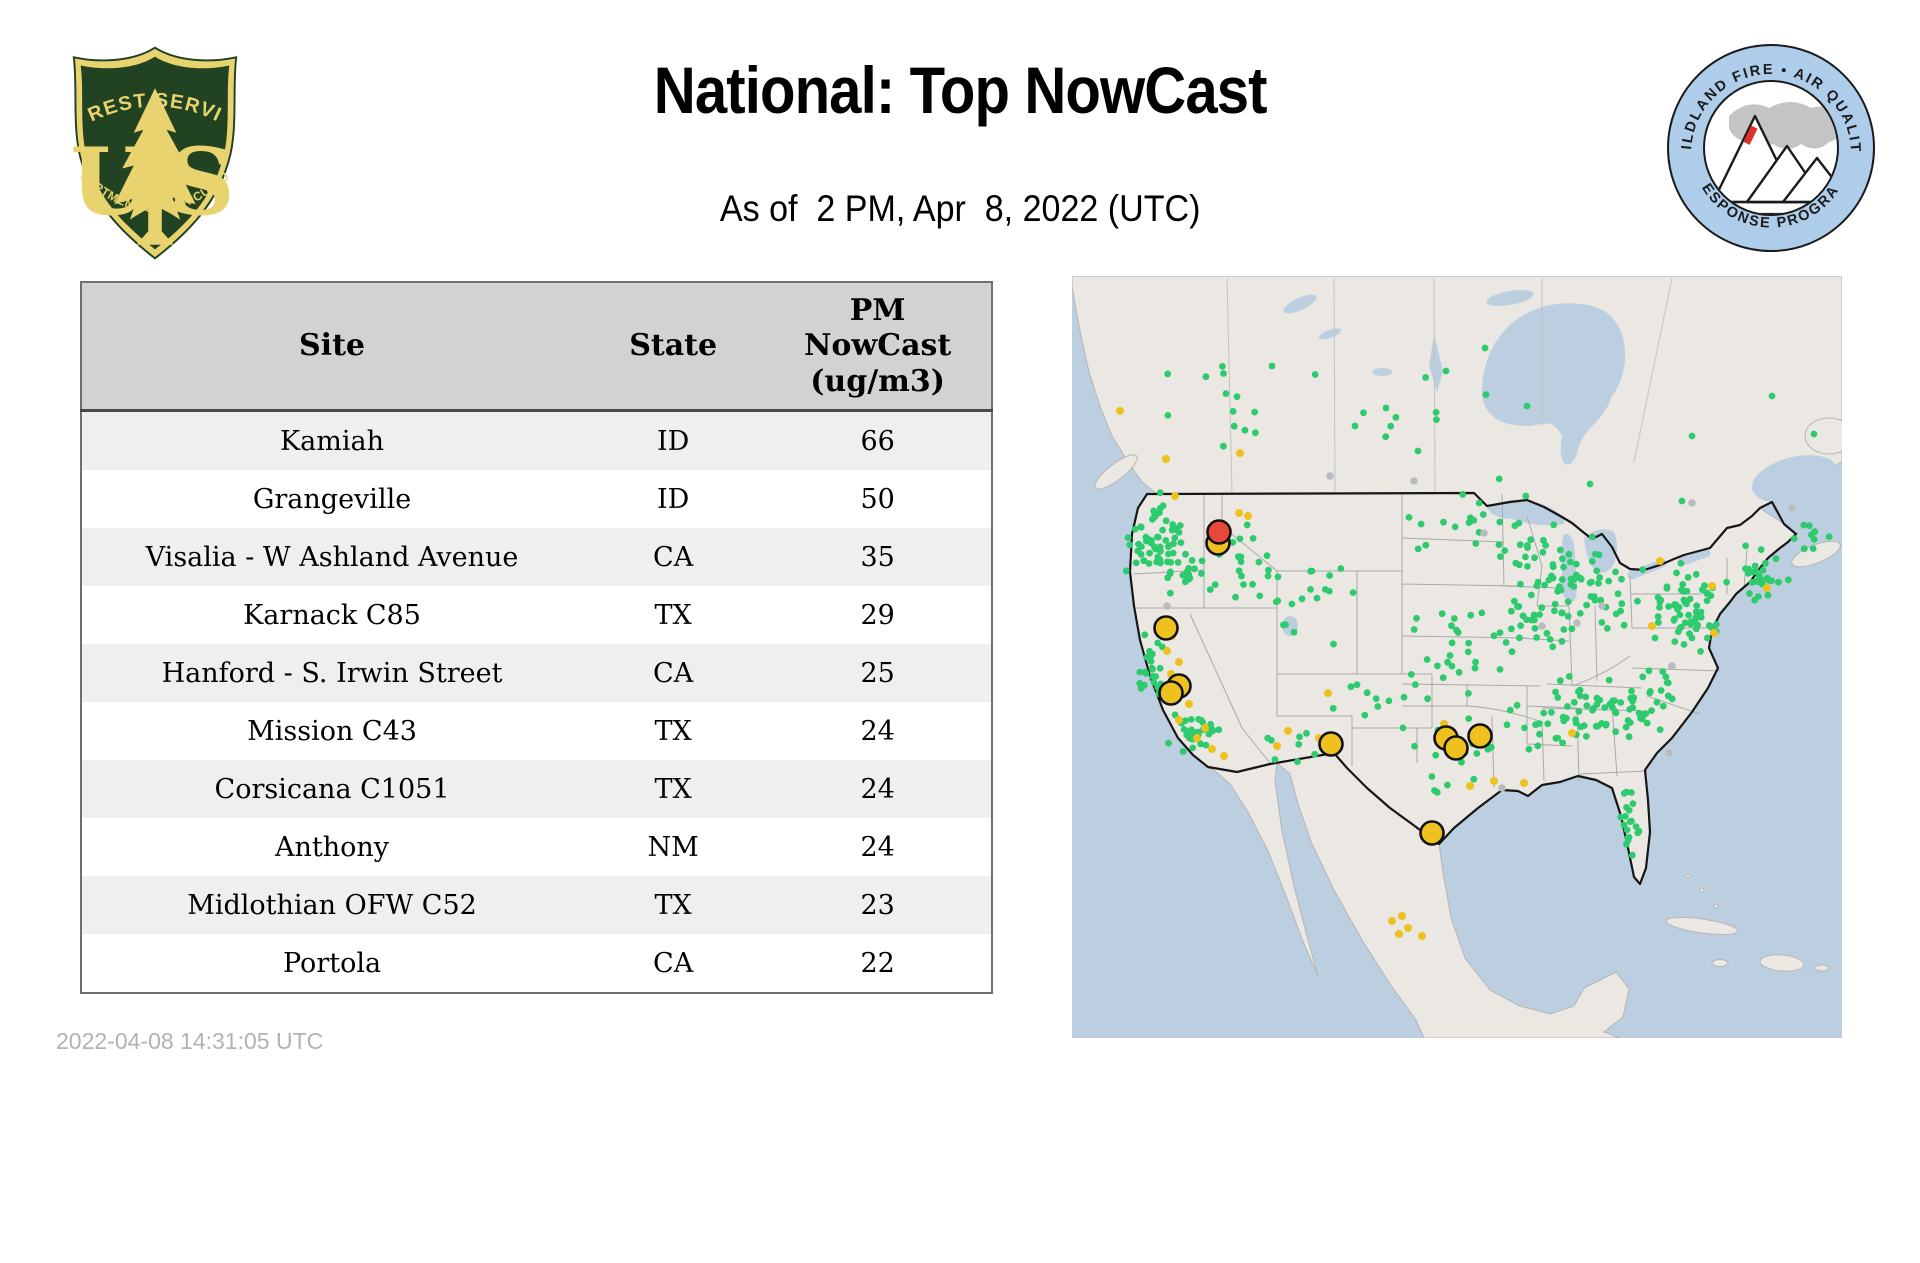 This screenshot has width=1920, height=1263. I want to click on value-cell: 24, so click(878, 847).